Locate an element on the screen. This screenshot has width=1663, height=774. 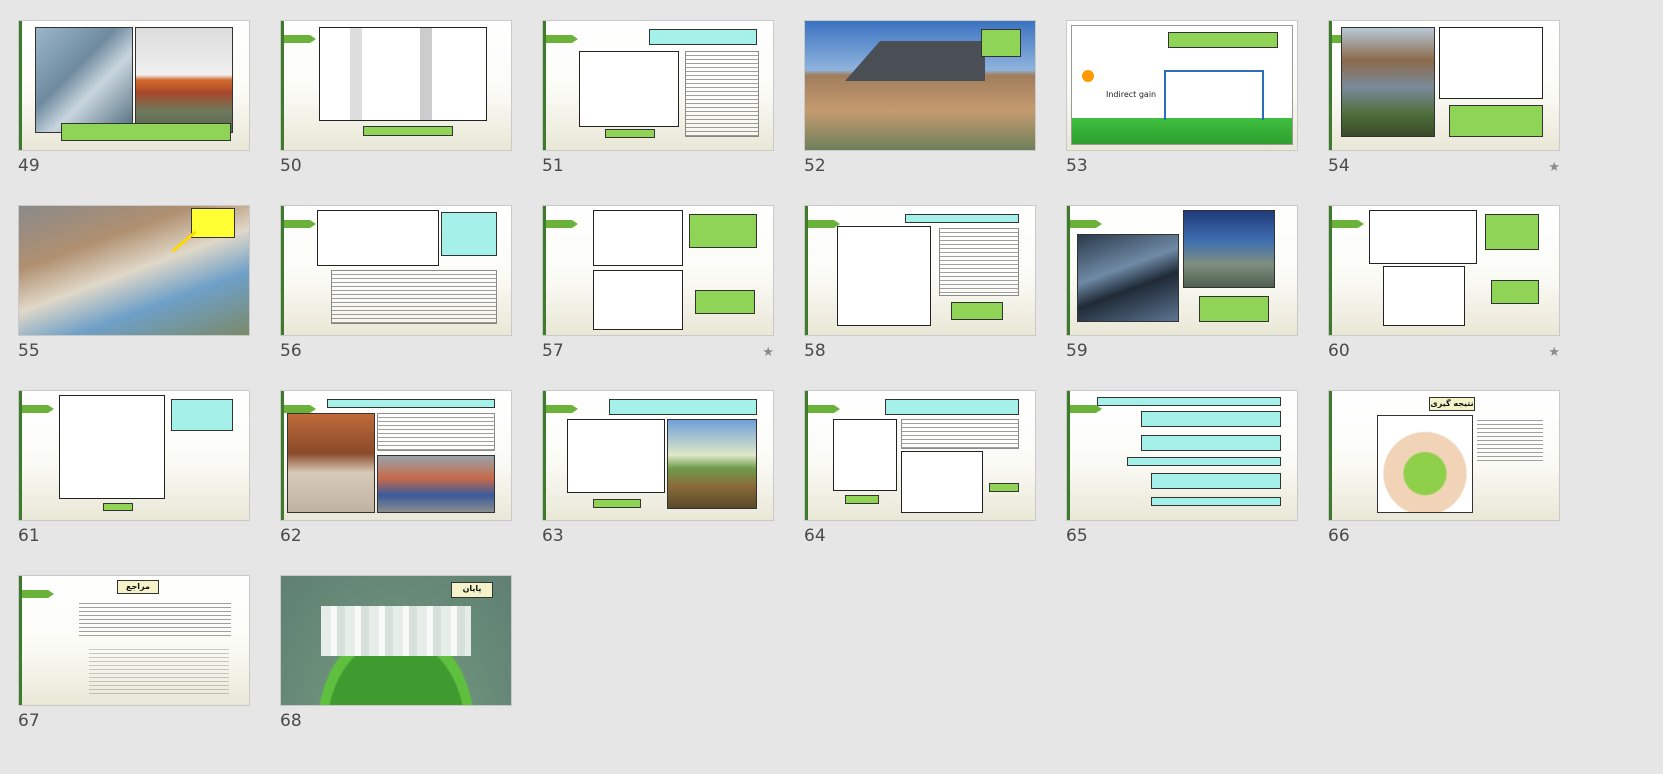
slide-number: 52 is located at coordinates (815, 166).